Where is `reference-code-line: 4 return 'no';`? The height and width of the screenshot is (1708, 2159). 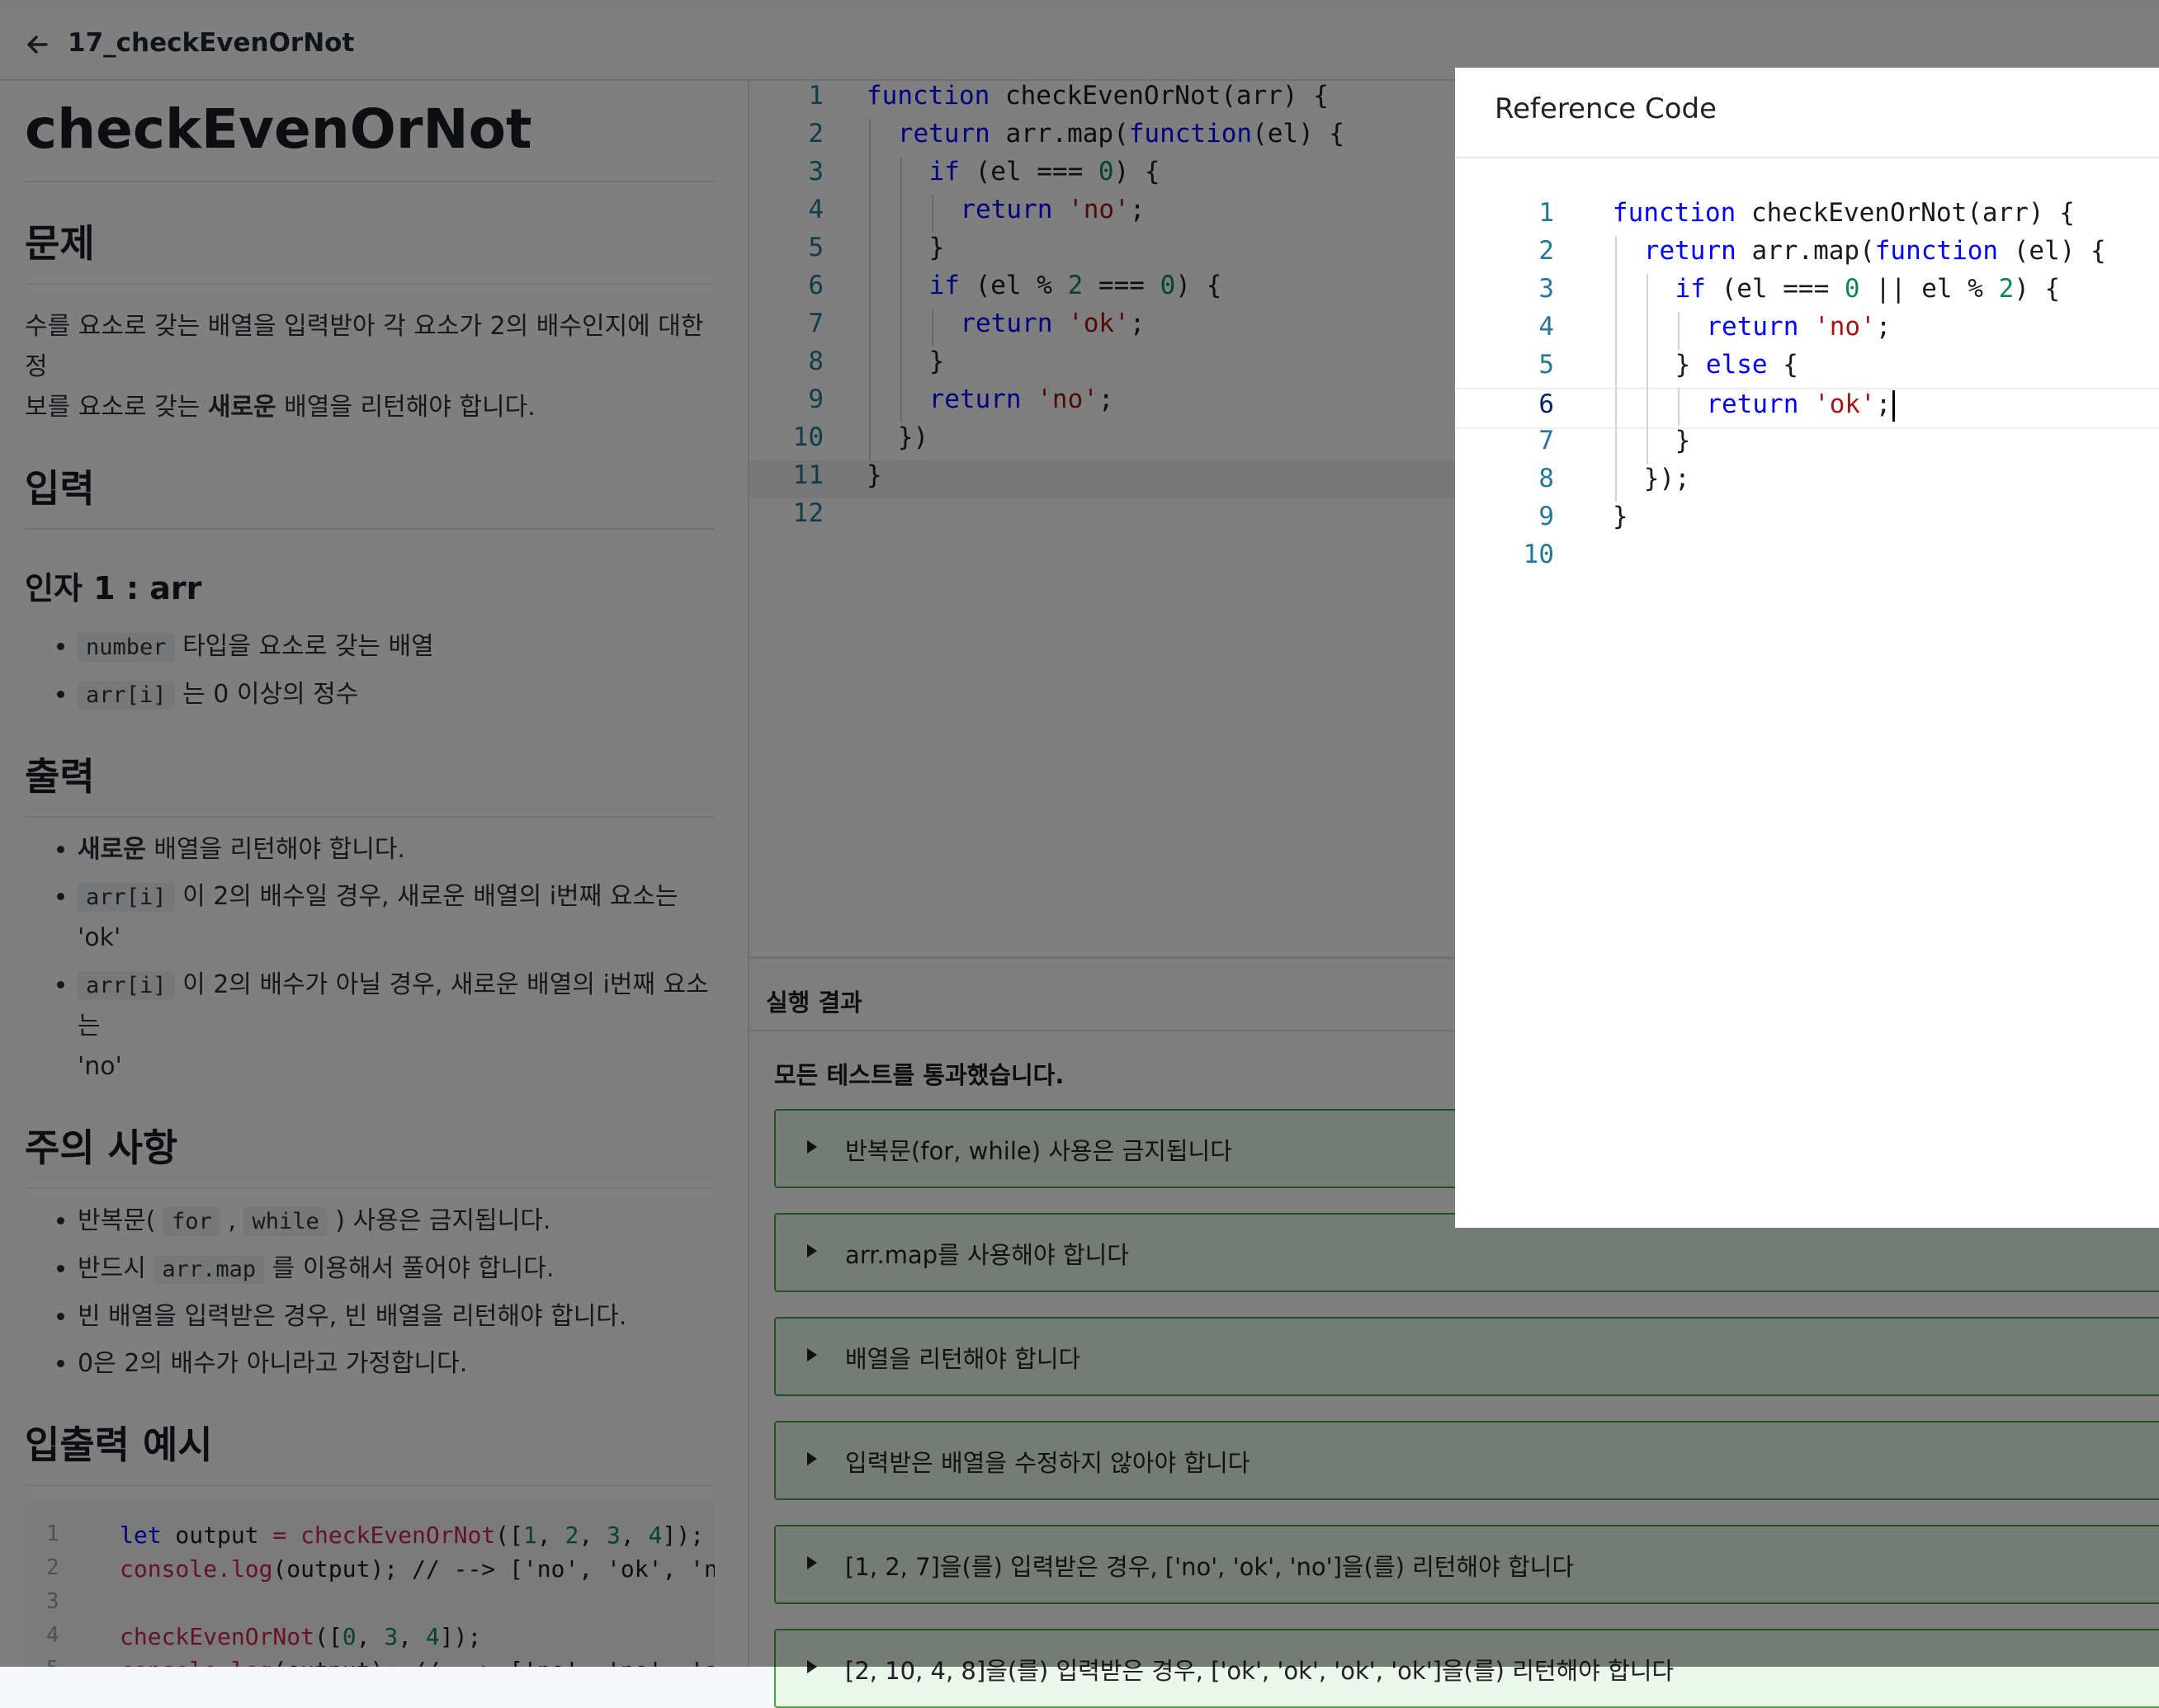
reference-code-line: 4 return 'no'; is located at coordinates (1807, 331).